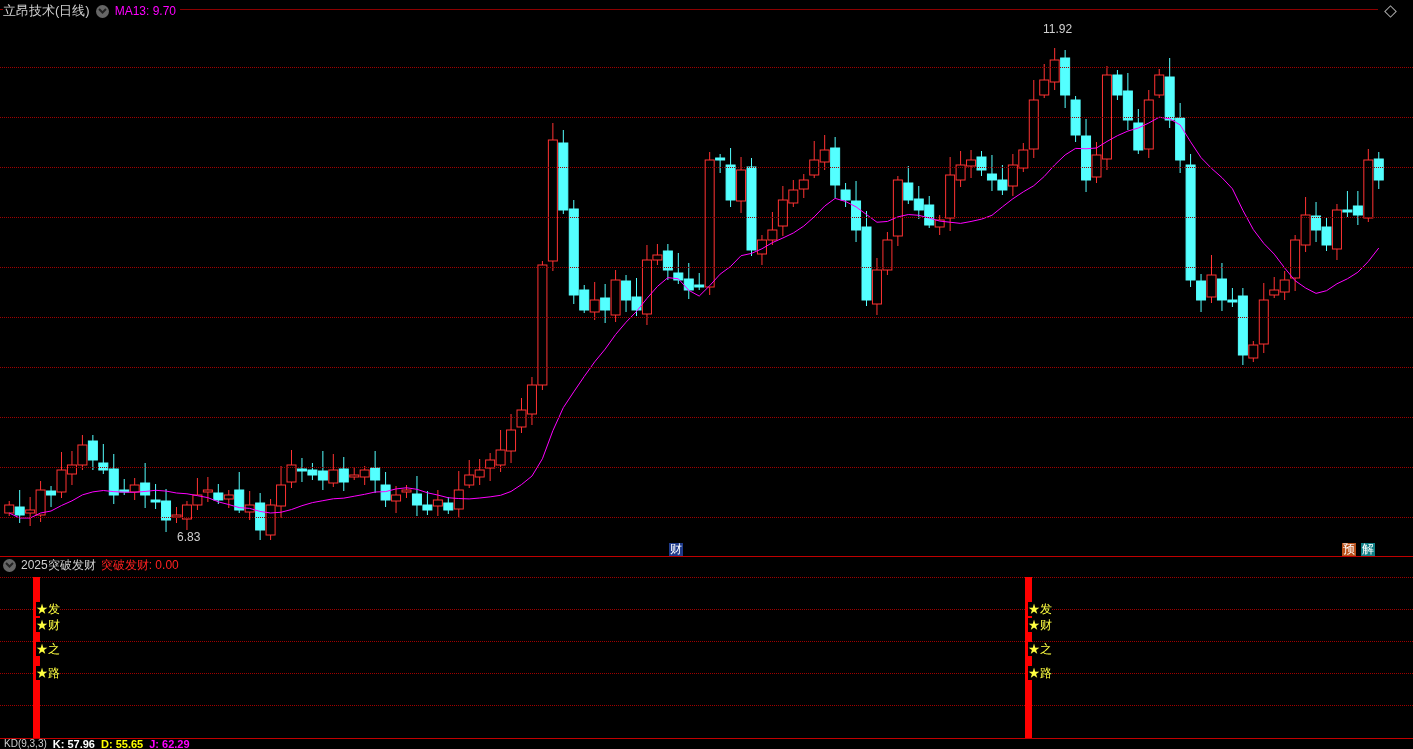 The image size is (1413, 749). Describe the element at coordinates (122, 744) in the screenshot. I see `indicator-value: D: 55.65` at that location.